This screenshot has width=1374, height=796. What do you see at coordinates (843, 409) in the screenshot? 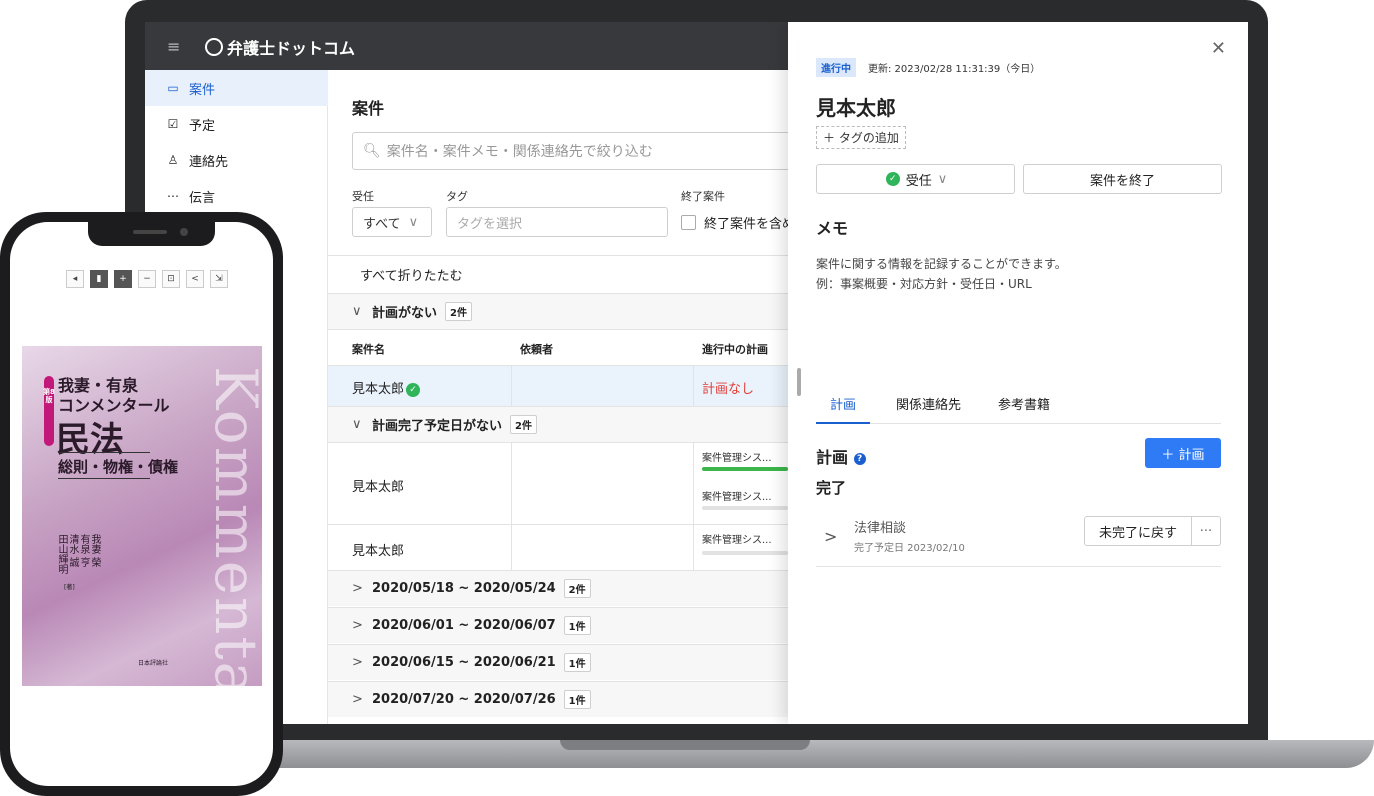
I see `tab-plans: 計画` at bounding box center [843, 409].